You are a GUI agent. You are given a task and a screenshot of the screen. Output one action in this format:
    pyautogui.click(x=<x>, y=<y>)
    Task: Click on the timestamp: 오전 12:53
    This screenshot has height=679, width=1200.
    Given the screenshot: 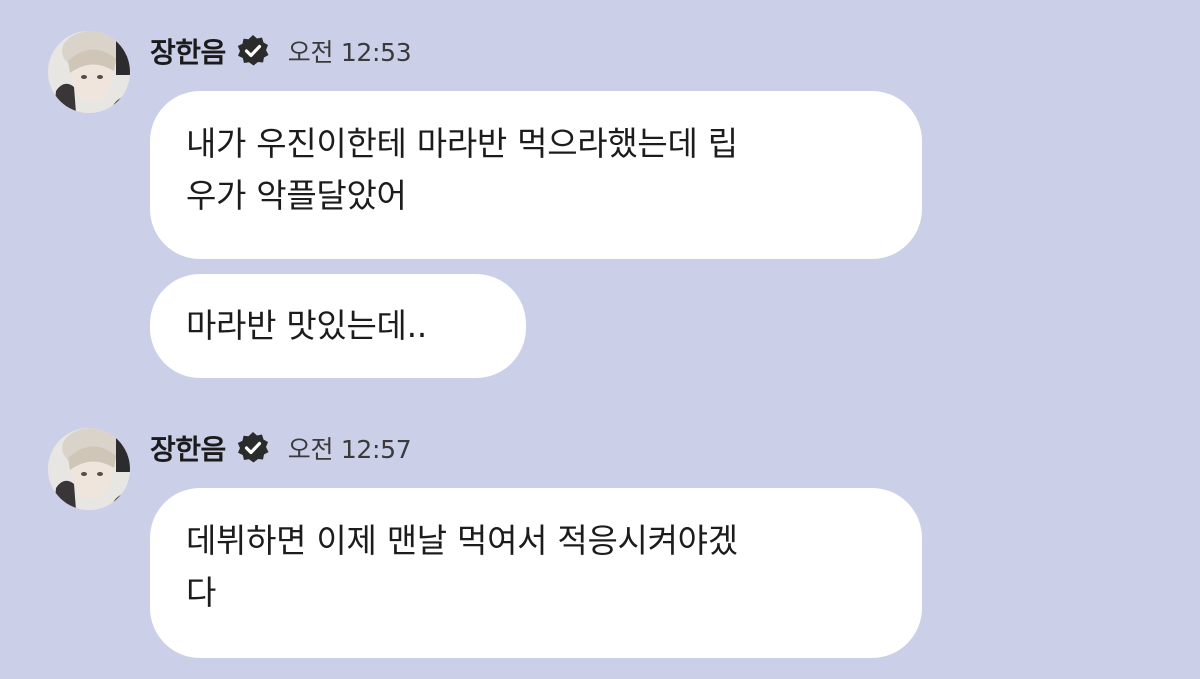 What is the action you would take?
    pyautogui.click(x=349, y=52)
    